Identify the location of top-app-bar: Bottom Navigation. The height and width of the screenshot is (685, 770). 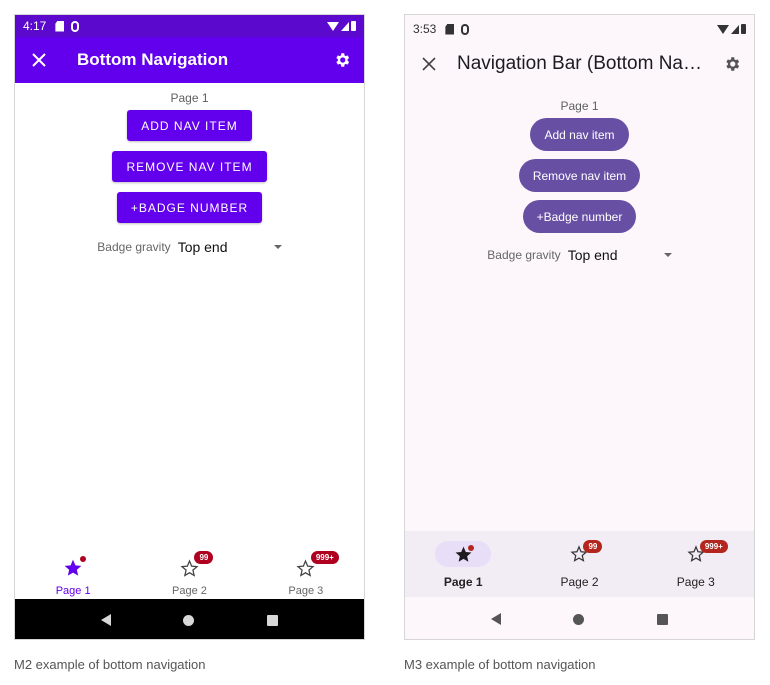
(189, 60).